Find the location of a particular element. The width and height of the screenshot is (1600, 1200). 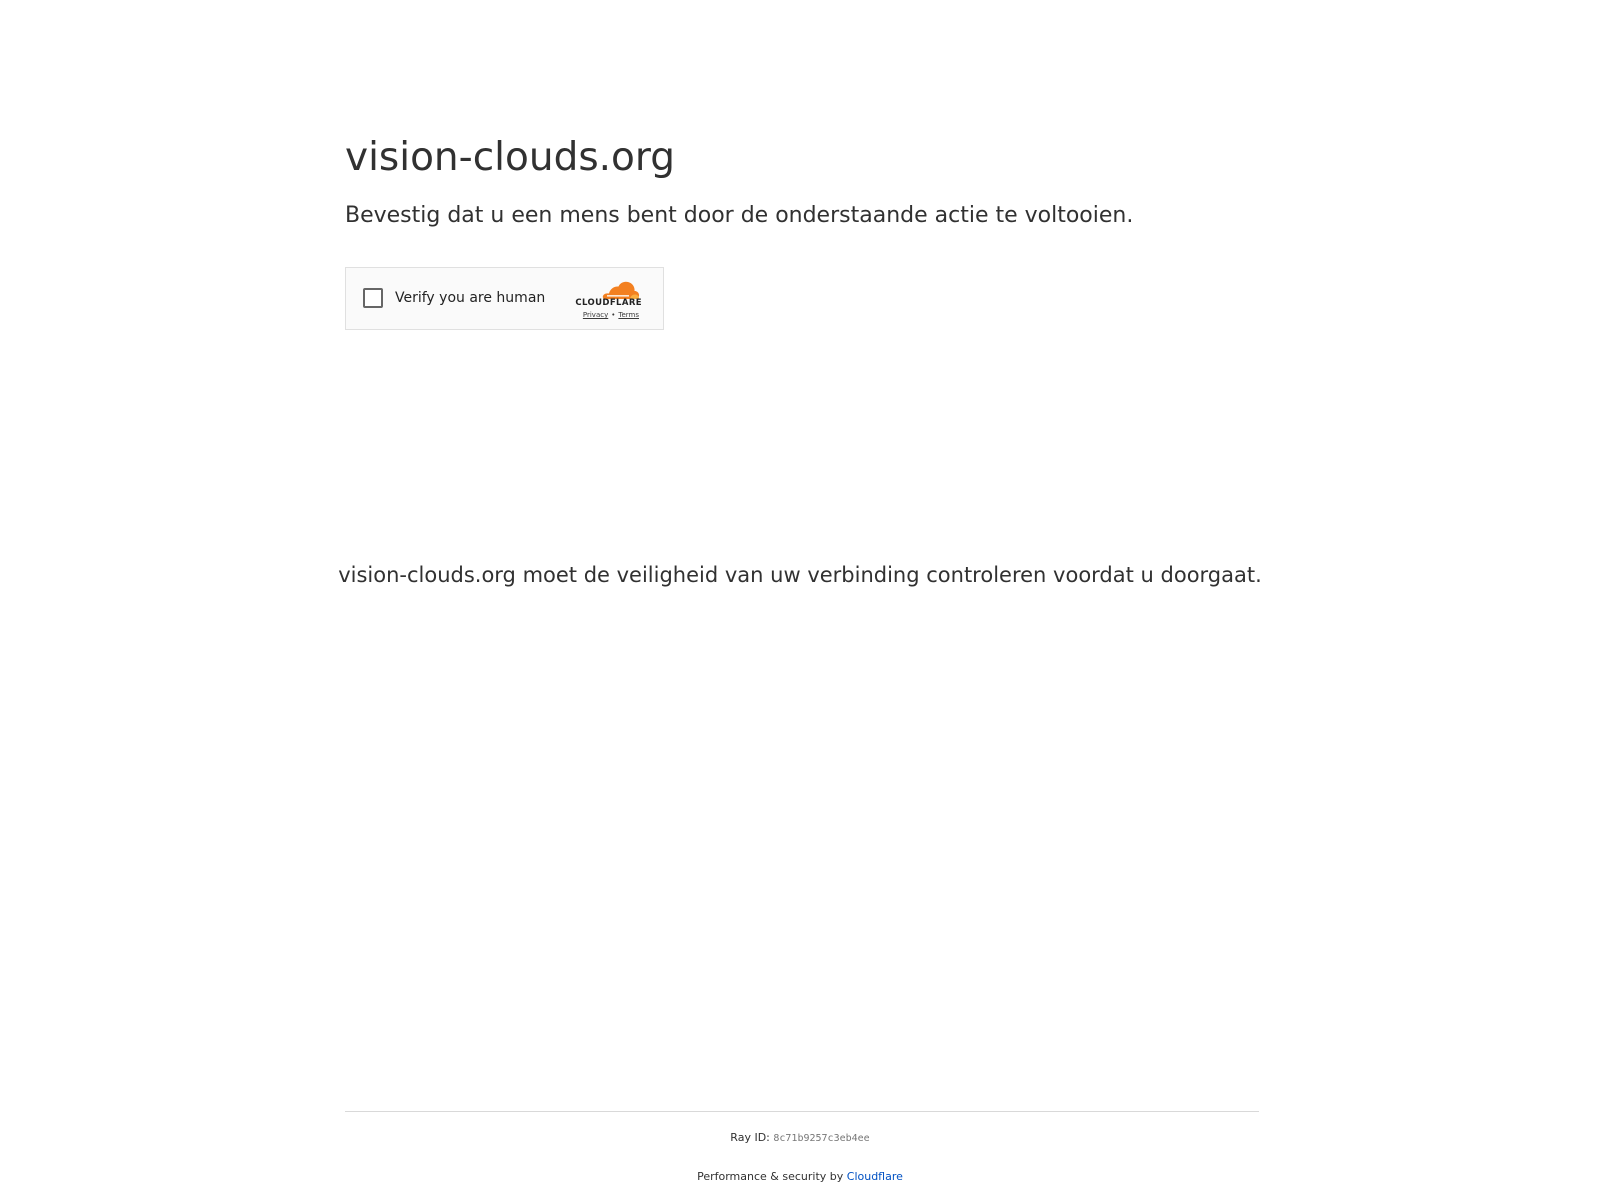

cloudflare-wordmark: CLOUDFLARE is located at coordinates (608, 303).